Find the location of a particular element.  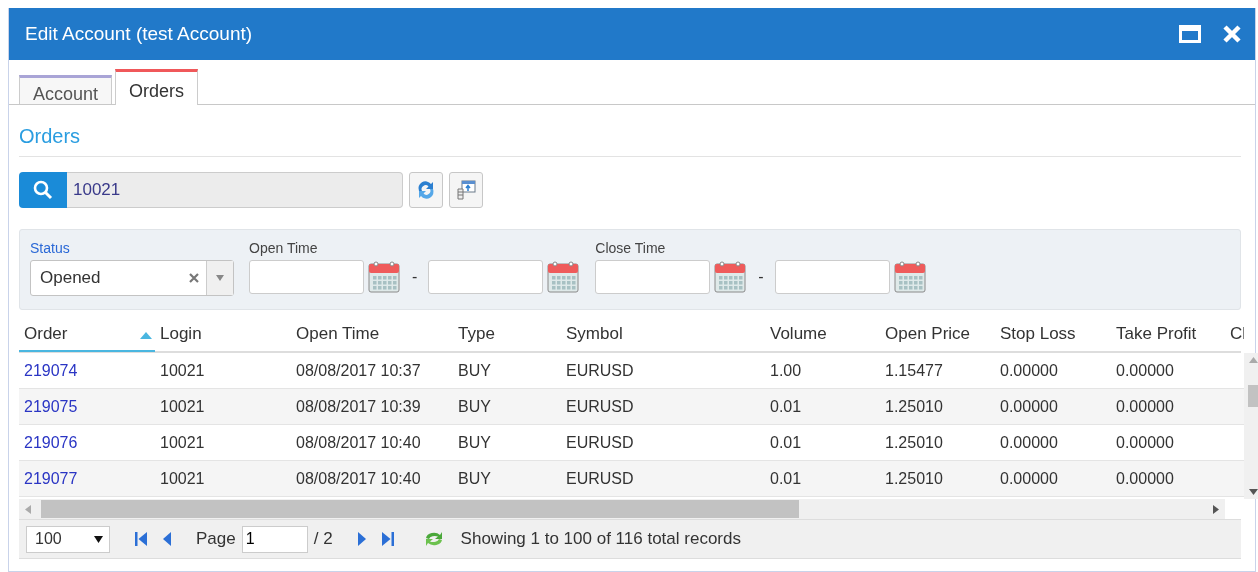

window-title: Edit Account (test Account) is located at coordinates (139, 34).